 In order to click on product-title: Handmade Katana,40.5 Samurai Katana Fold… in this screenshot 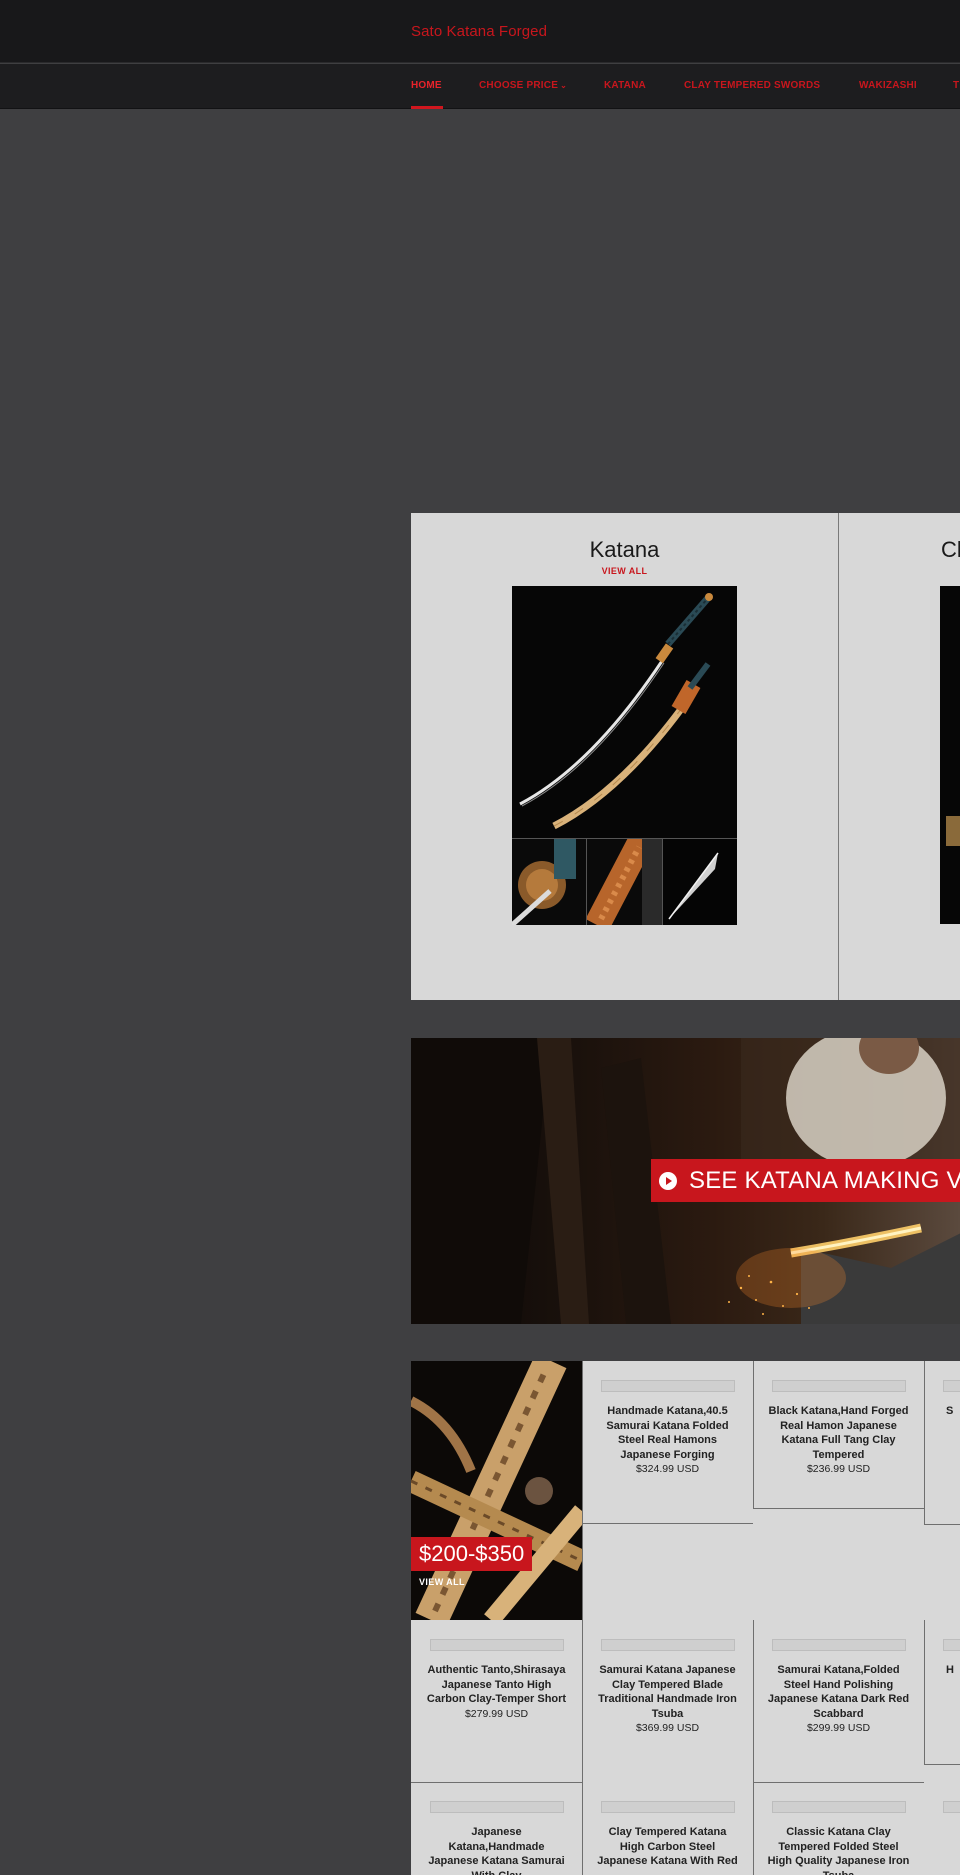, I will do `click(667, 1433)`.